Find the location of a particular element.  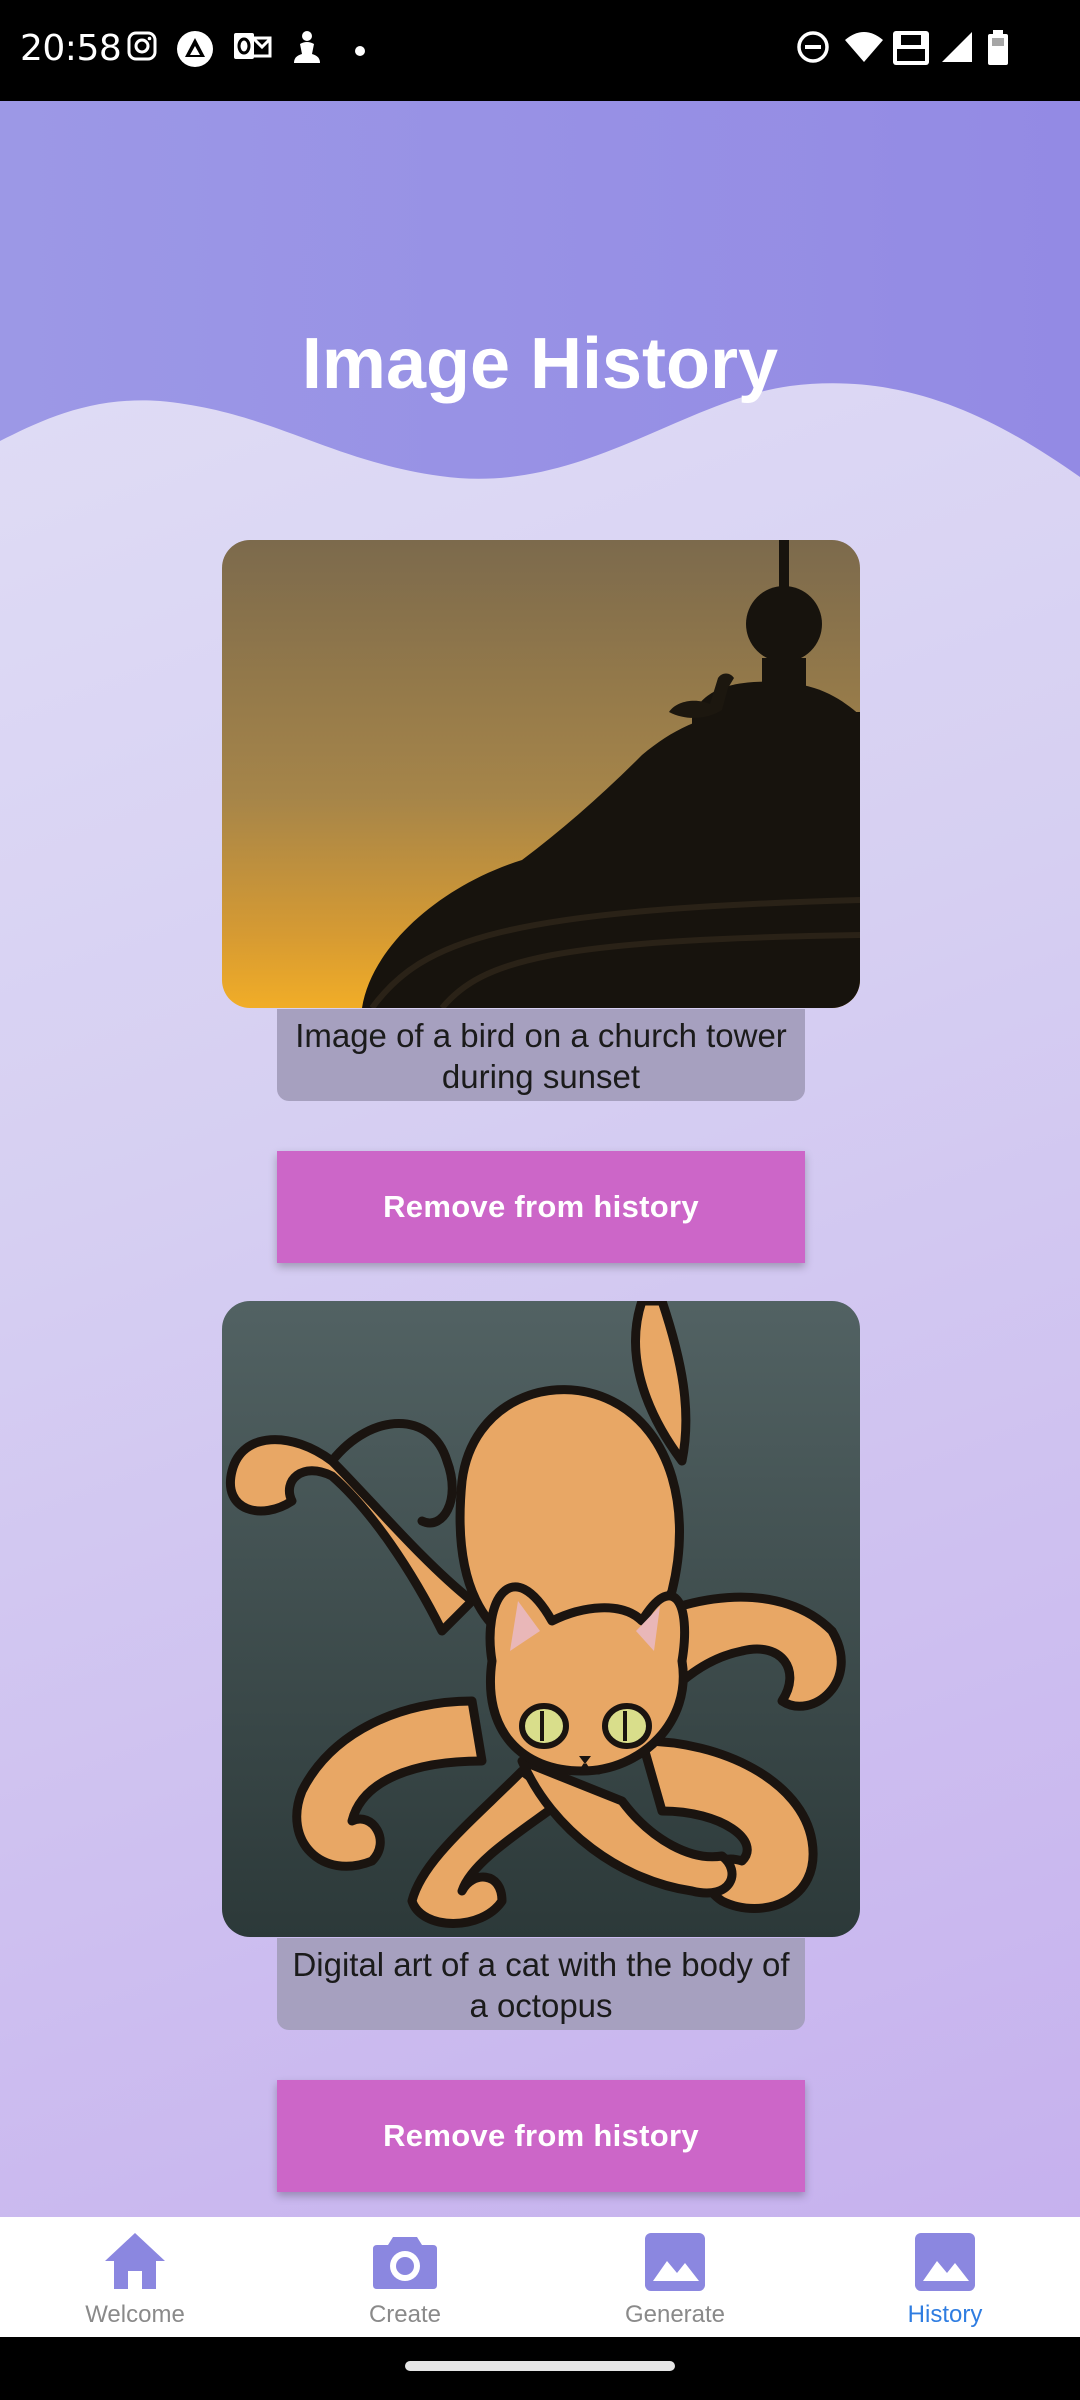

nav-label: Create is located at coordinates (405, 2314).